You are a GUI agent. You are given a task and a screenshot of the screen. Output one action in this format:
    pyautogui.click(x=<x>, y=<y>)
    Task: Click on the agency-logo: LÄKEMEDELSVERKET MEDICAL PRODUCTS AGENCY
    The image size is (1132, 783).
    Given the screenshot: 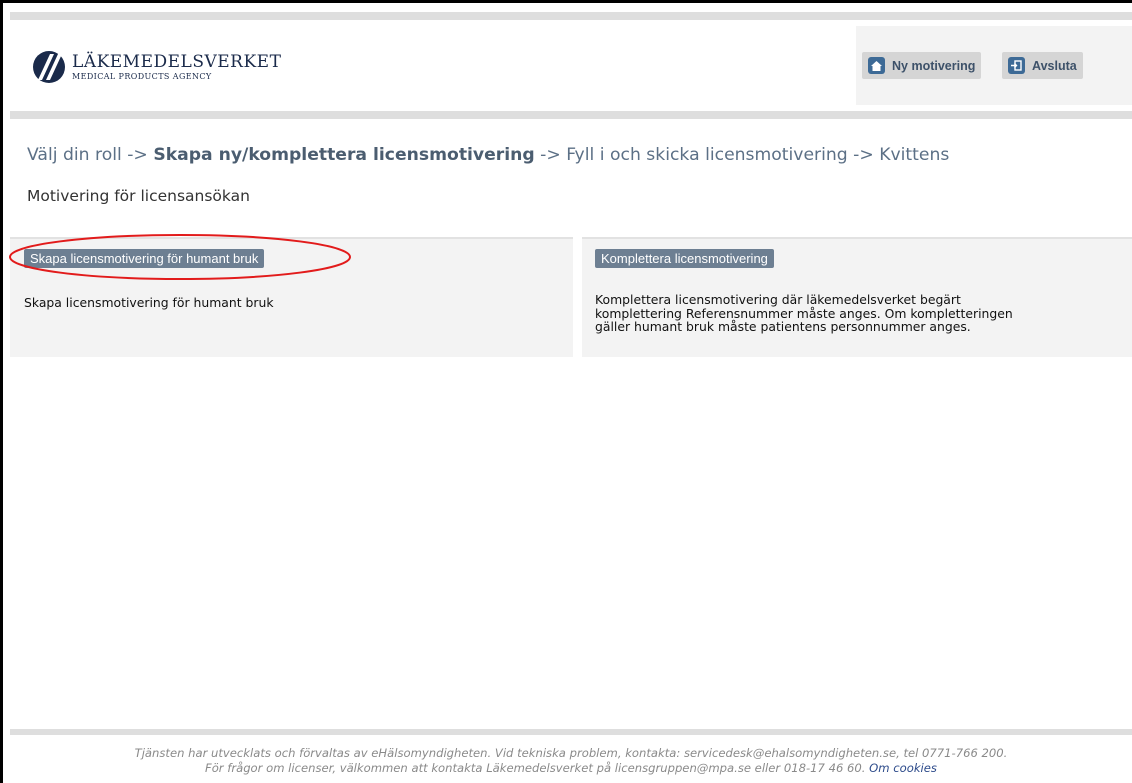 What is the action you would take?
    pyautogui.click(x=156, y=67)
    